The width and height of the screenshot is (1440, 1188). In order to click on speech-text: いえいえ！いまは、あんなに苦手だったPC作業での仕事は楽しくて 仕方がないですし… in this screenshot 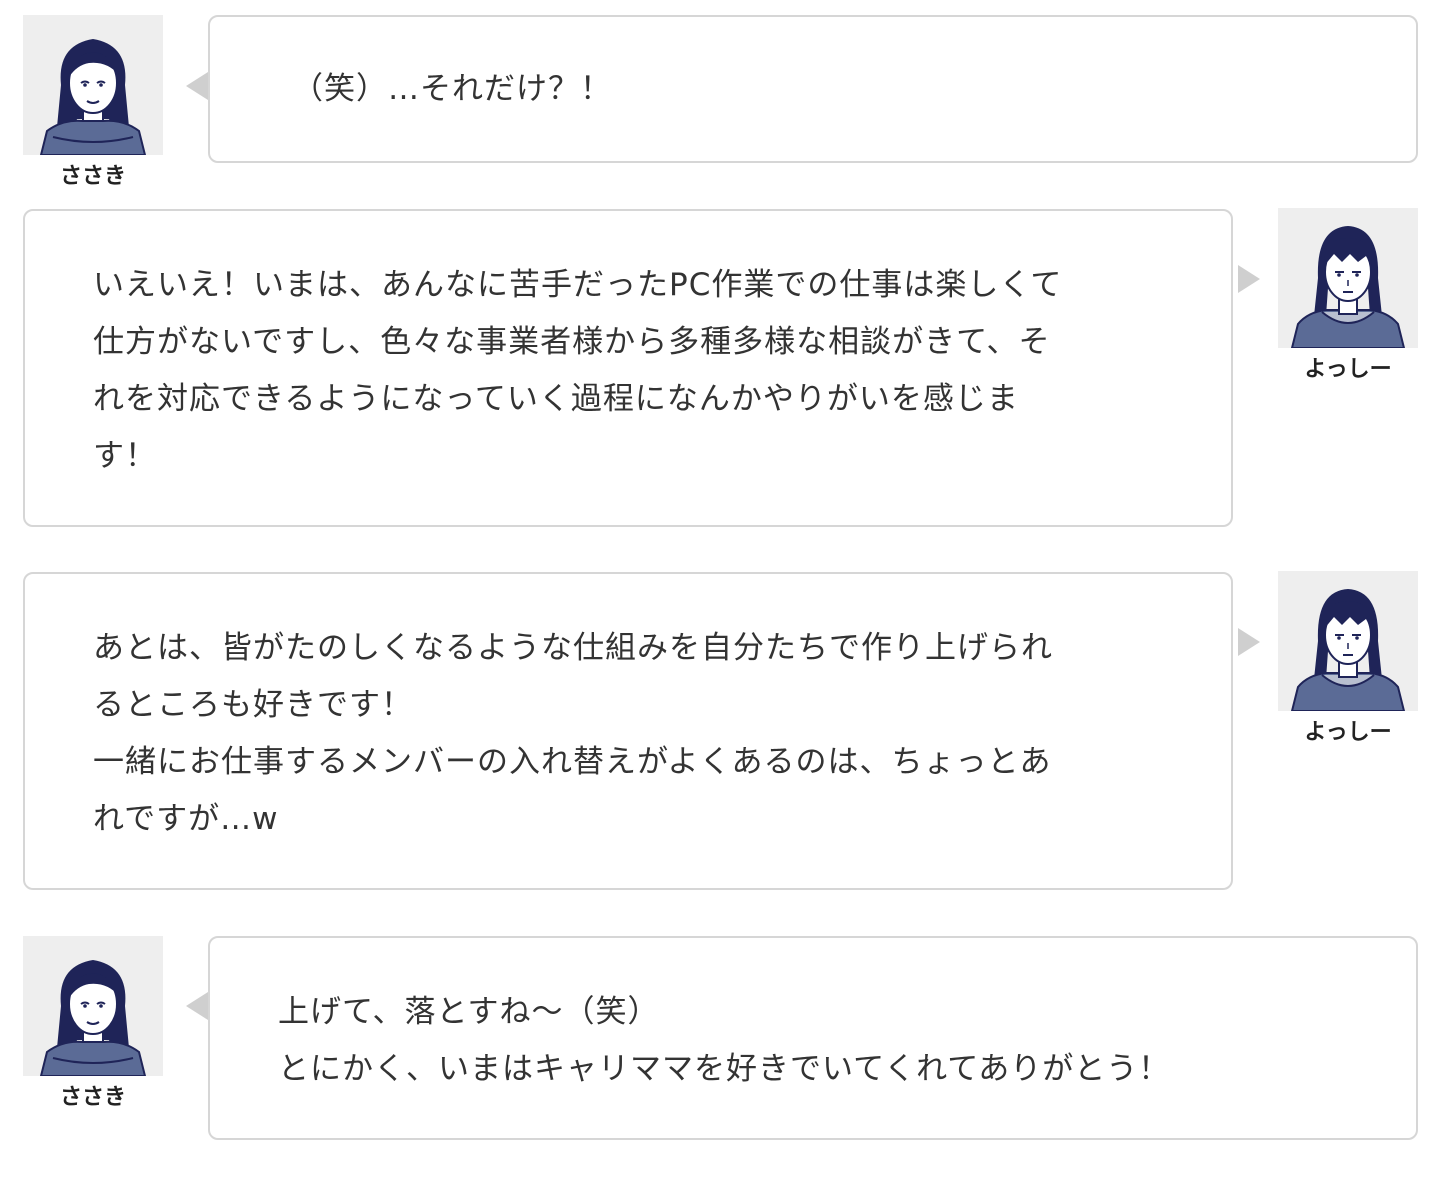, I will do `click(578, 370)`.